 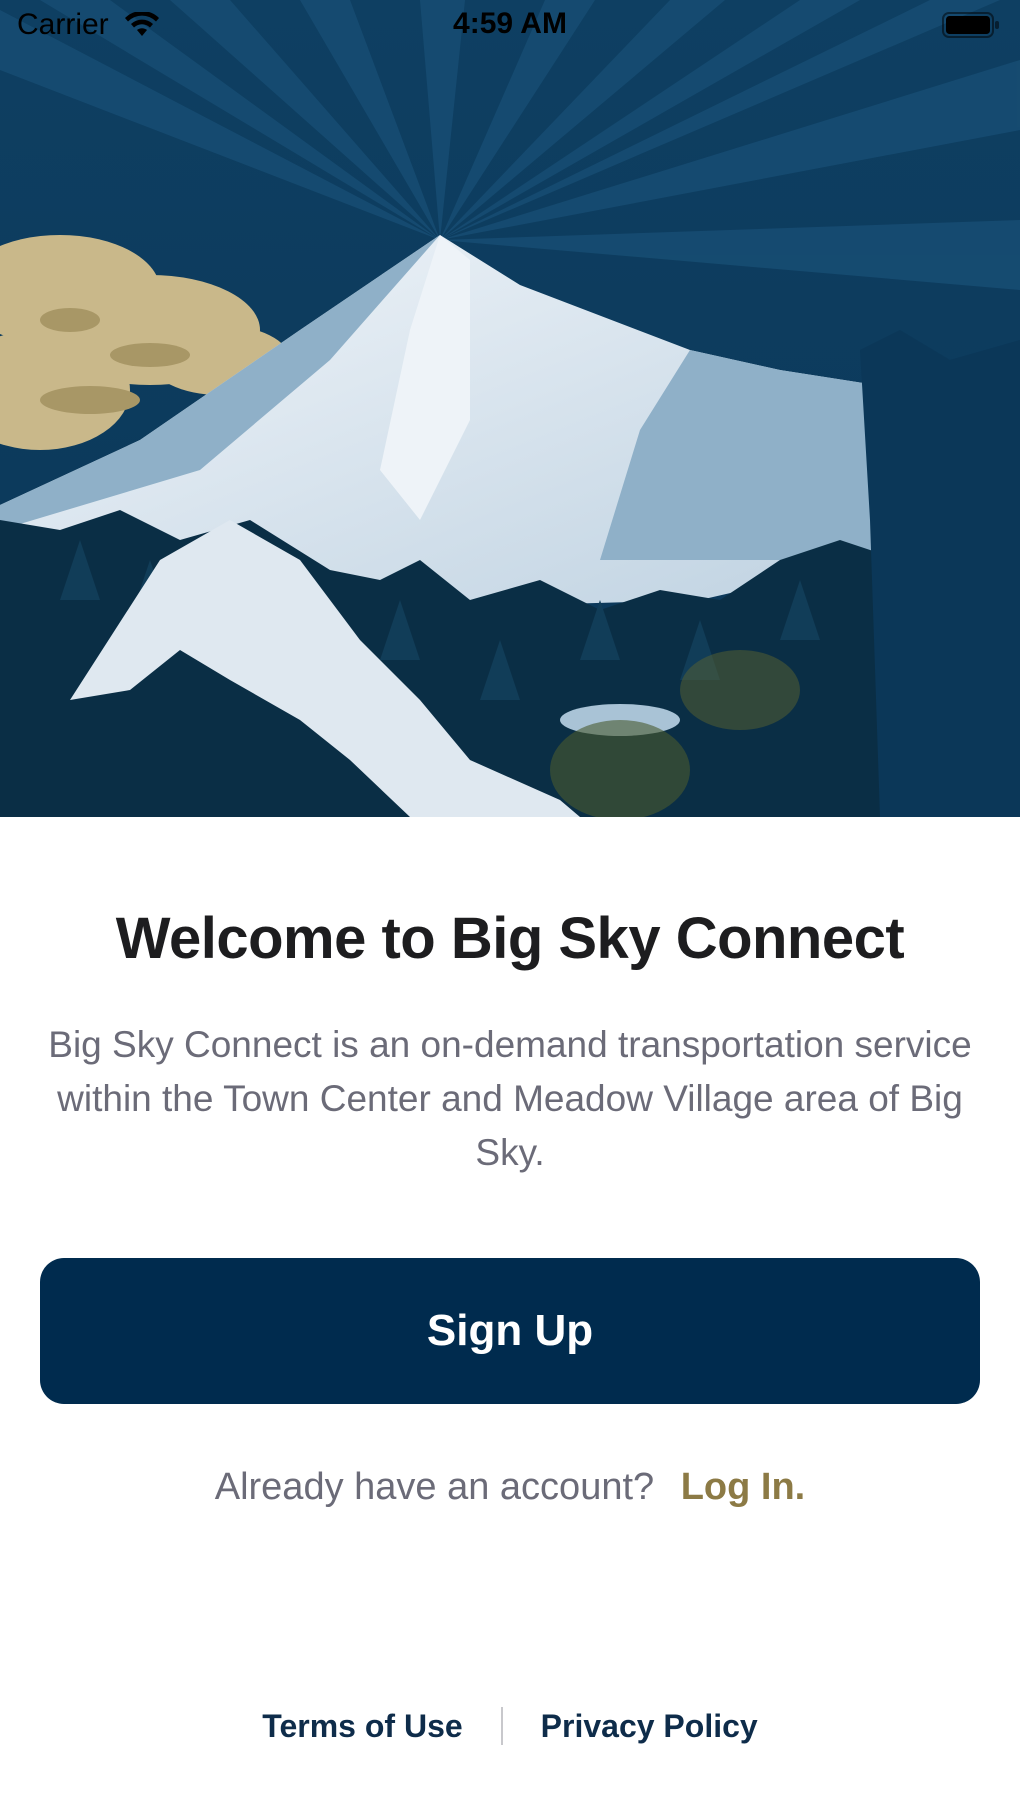 What do you see at coordinates (434, 1487) in the screenshot?
I see `login-prompt: Already have an account?` at bounding box center [434, 1487].